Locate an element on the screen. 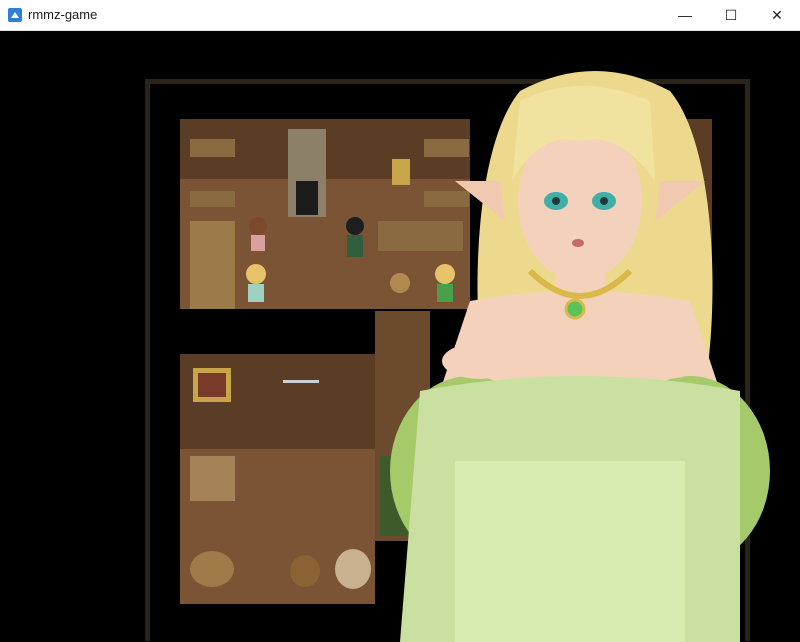 This screenshot has width=800, height=642. close-icon: ✕ is located at coordinates (777, 14).